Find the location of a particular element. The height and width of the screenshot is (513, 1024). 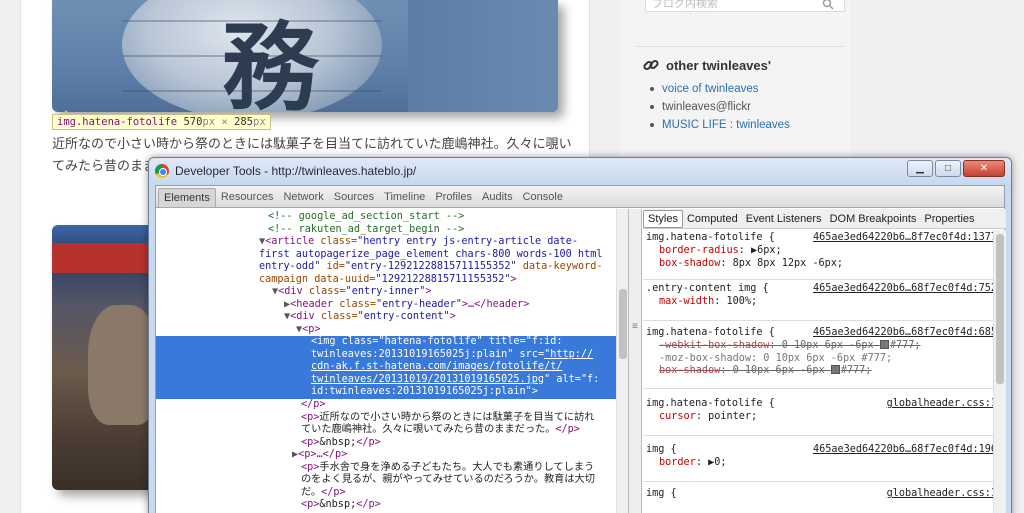

css-value: ▶6px; is located at coordinates (766, 250).